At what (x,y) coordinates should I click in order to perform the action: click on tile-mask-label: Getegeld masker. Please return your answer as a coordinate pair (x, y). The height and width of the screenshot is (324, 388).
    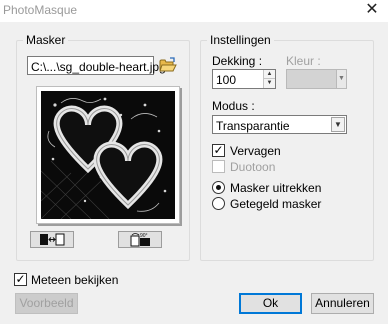
    Looking at the image, I should click on (276, 204).